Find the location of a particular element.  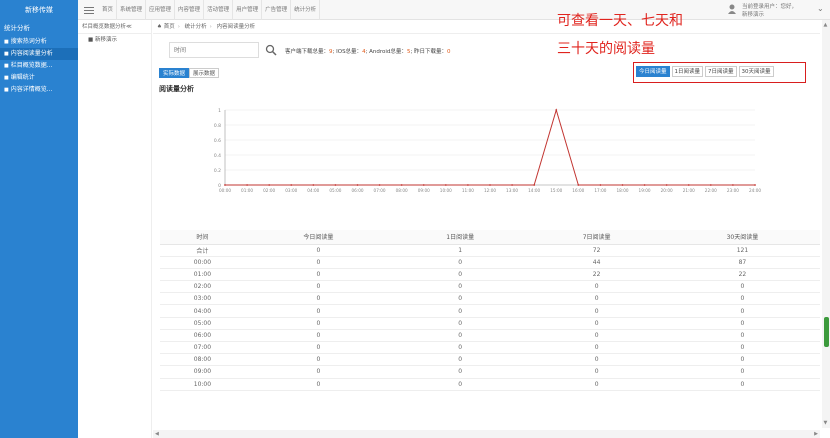

annotation-line-2: 三十天的阅读量 is located at coordinates (606, 49).